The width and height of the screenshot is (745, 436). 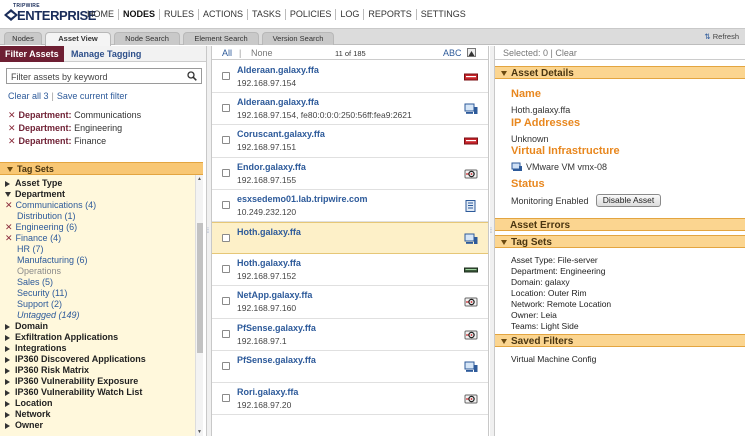 What do you see at coordinates (99, 260) in the screenshot?
I see `tag-item: Manufacturing (6)` at bounding box center [99, 260].